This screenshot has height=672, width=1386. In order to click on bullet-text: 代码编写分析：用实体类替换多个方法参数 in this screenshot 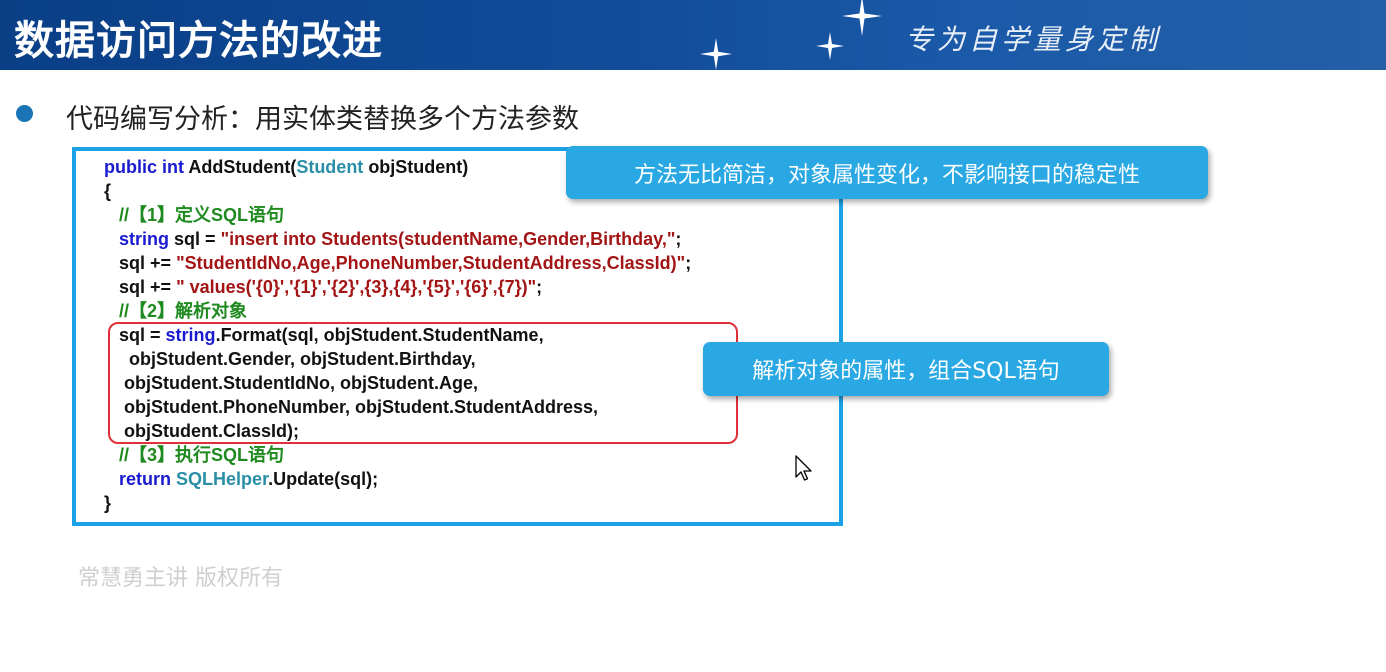, I will do `click(322, 119)`.